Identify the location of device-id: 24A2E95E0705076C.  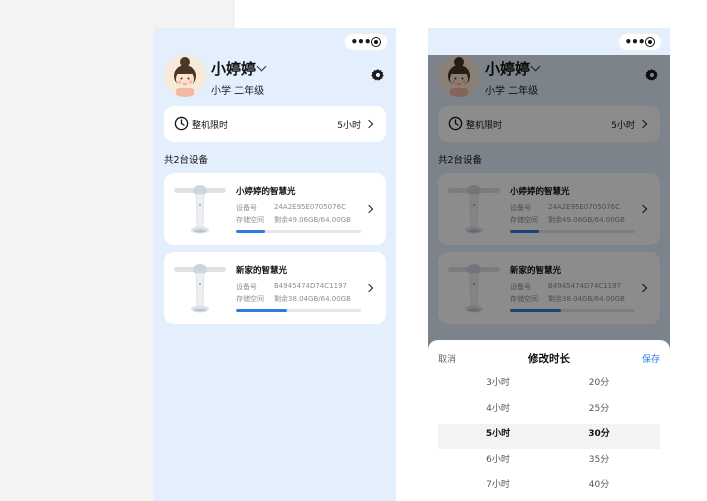
(310, 207).